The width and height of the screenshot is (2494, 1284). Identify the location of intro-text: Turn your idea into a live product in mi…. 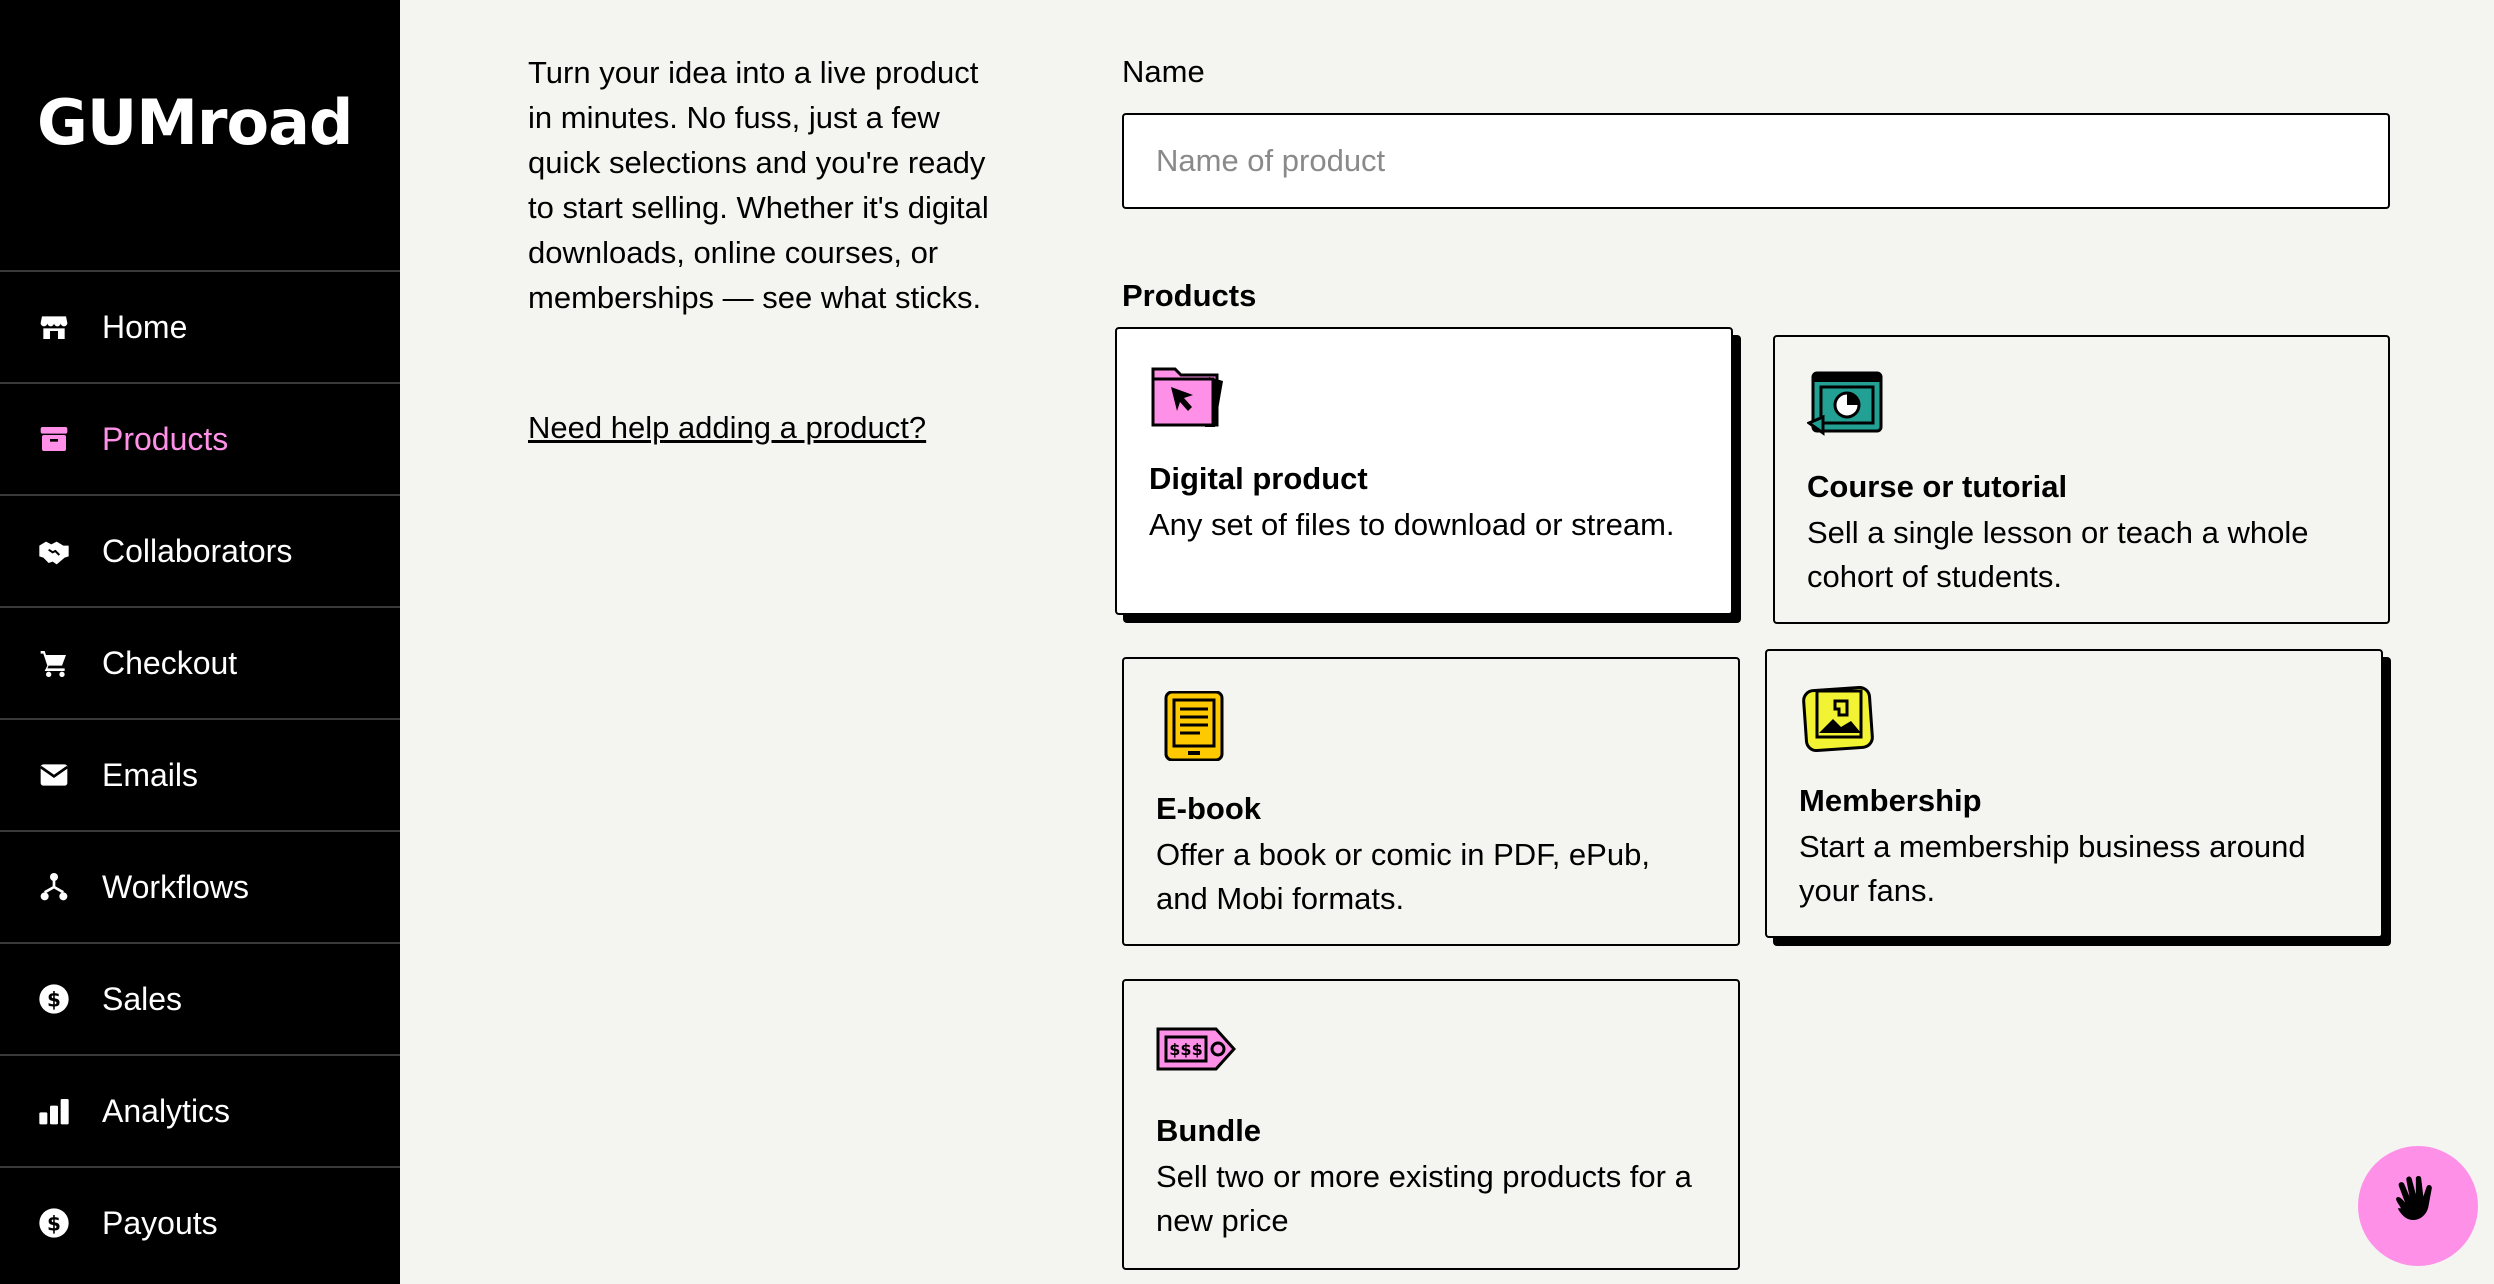
(758, 185).